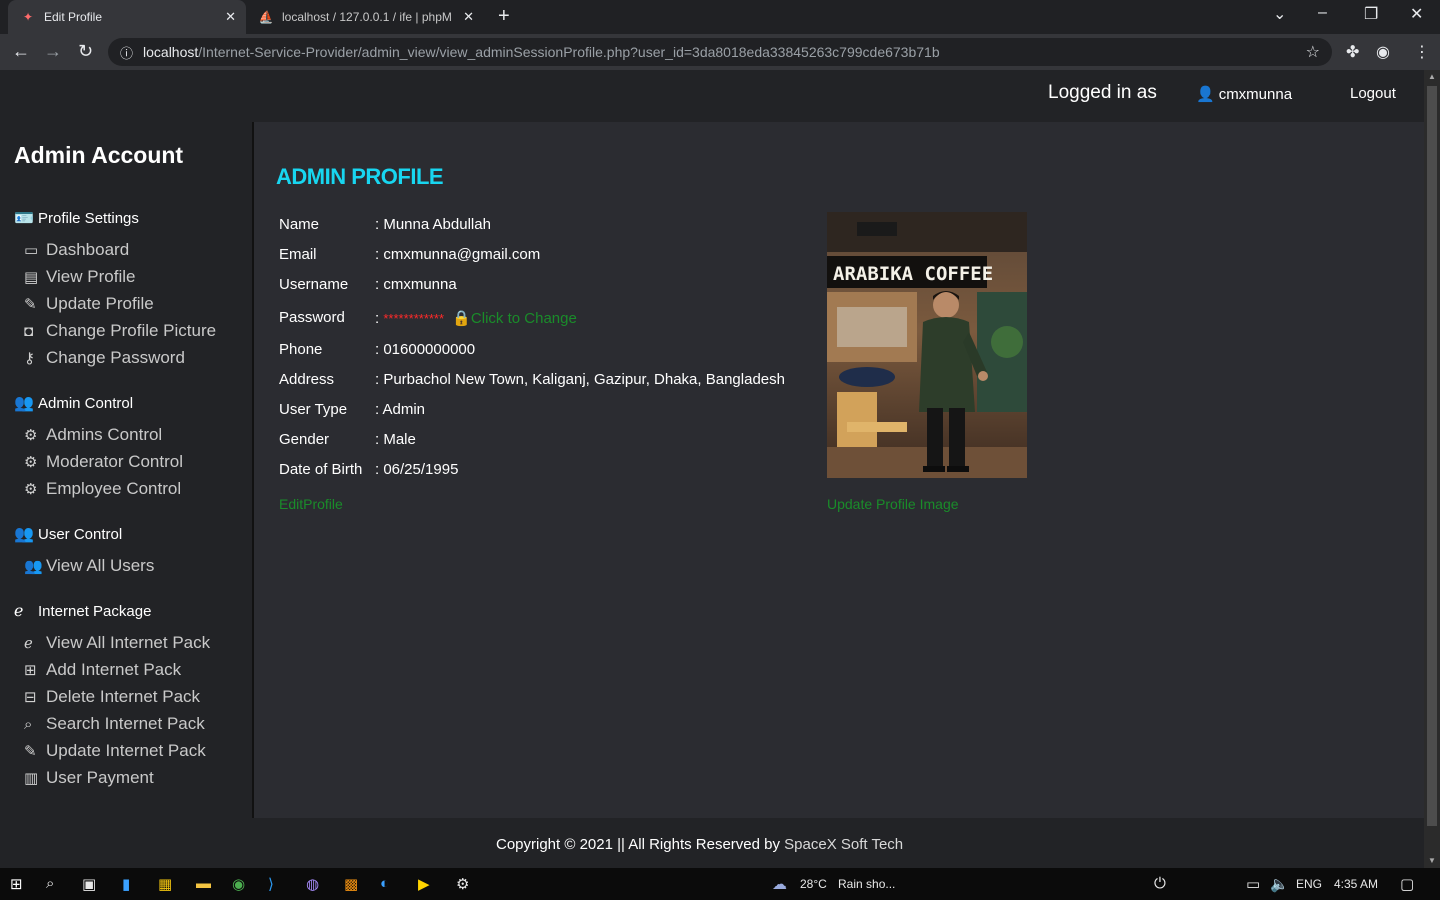  I want to click on sidebar-item-employee-control: ⚙ Employee Control, so click(102, 489).